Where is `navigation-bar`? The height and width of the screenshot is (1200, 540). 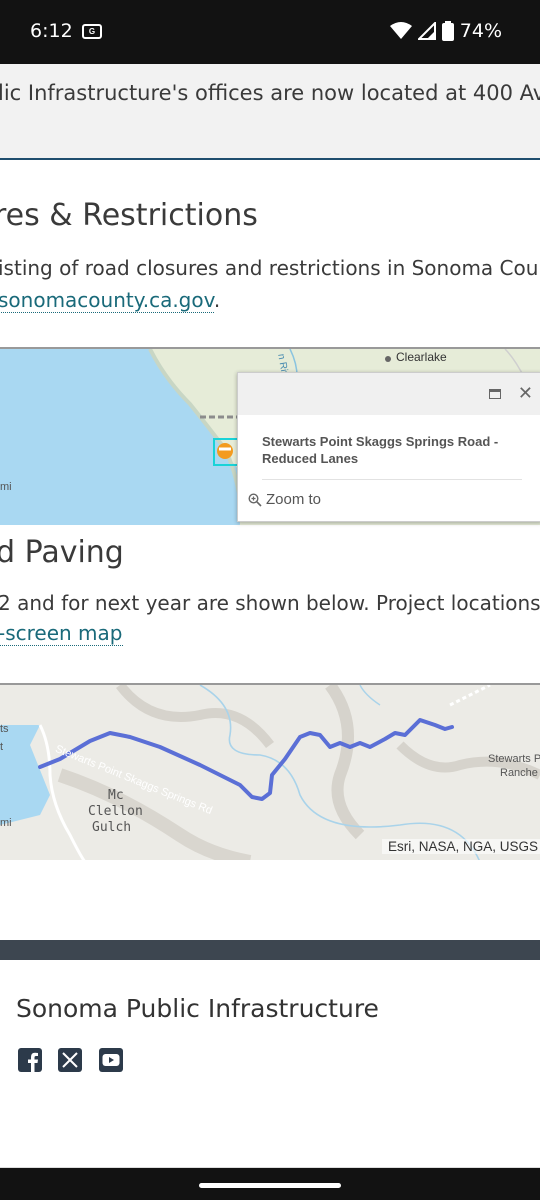 navigation-bar is located at coordinates (270, 1184).